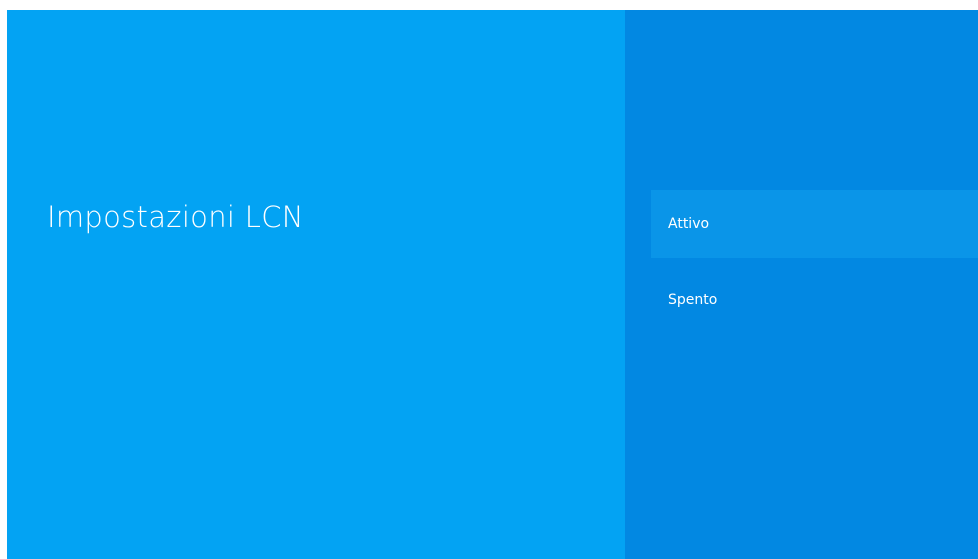 This screenshot has height=559, width=978. What do you see at coordinates (175, 217) in the screenshot?
I see `page-title: Impostazioni LCN` at bounding box center [175, 217].